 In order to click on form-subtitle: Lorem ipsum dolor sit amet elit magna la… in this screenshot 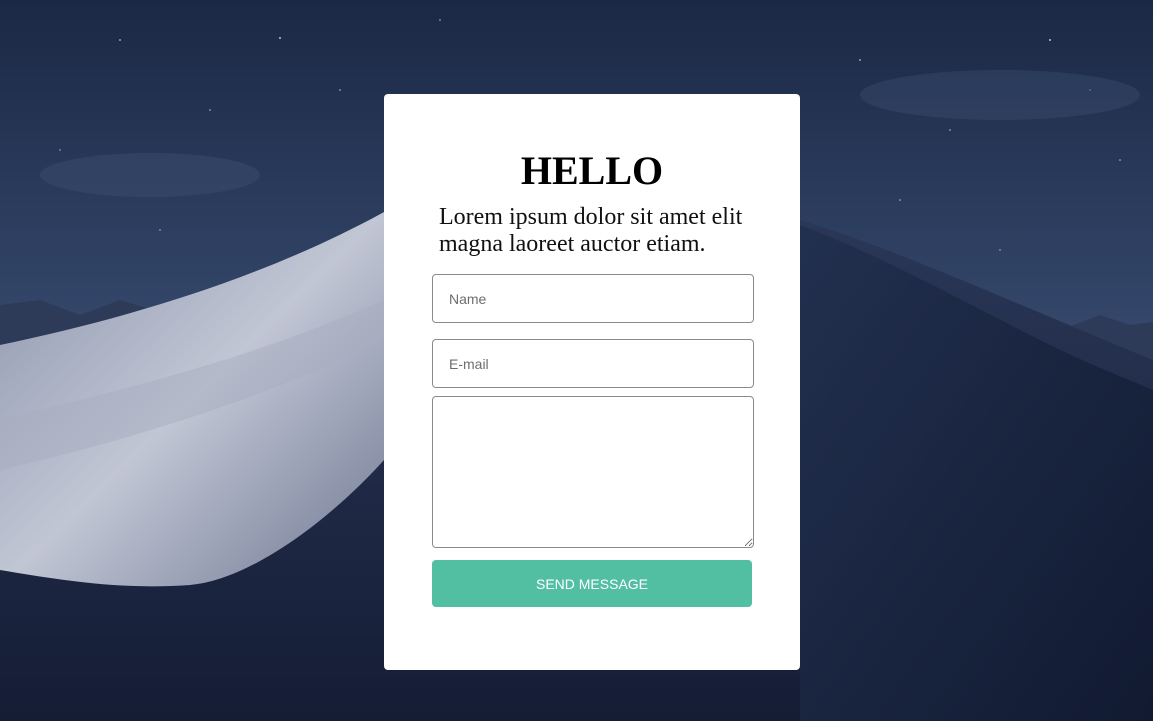, I will do `click(591, 230)`.